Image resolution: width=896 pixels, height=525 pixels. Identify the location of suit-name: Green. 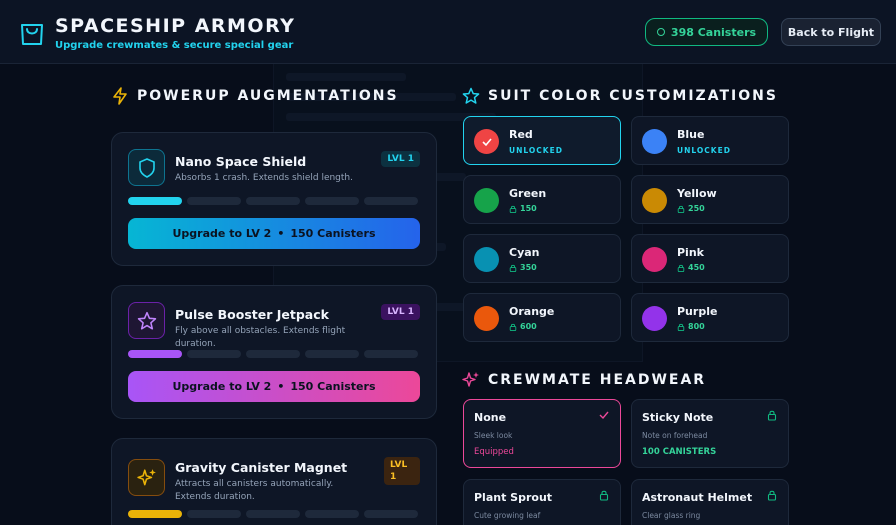
(528, 193).